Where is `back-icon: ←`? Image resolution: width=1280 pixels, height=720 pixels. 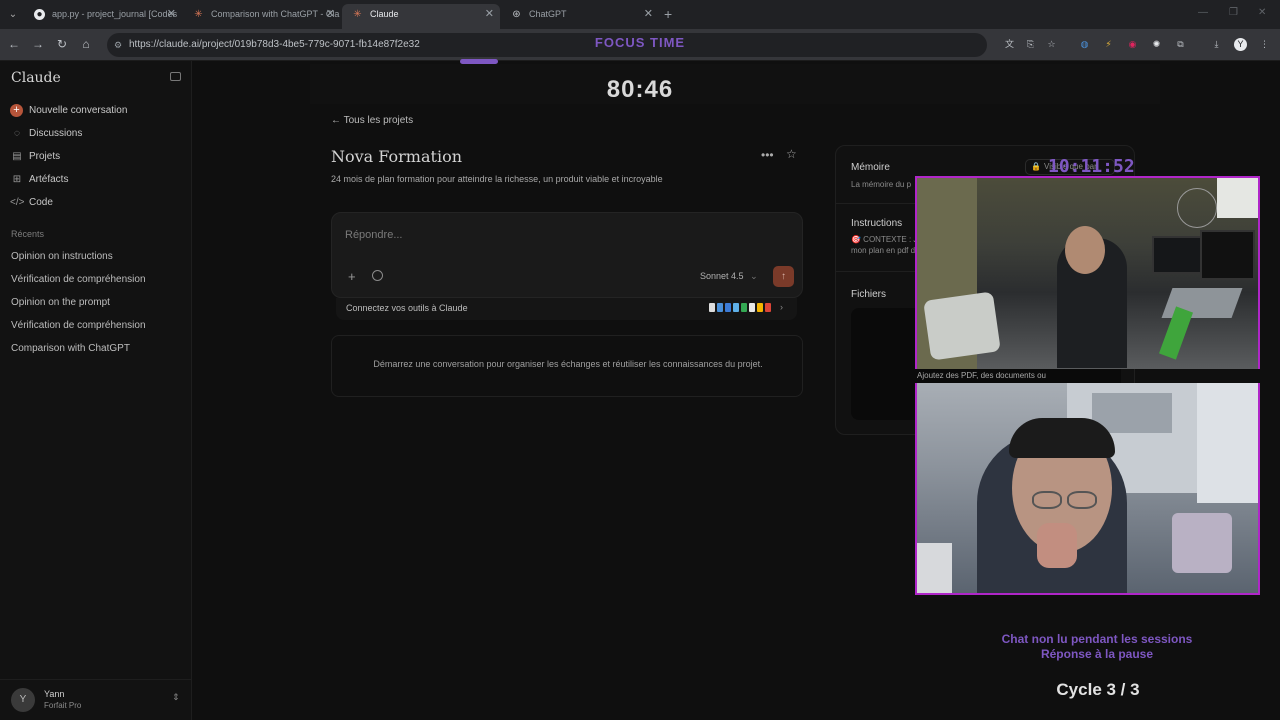 back-icon: ← is located at coordinates (14, 44).